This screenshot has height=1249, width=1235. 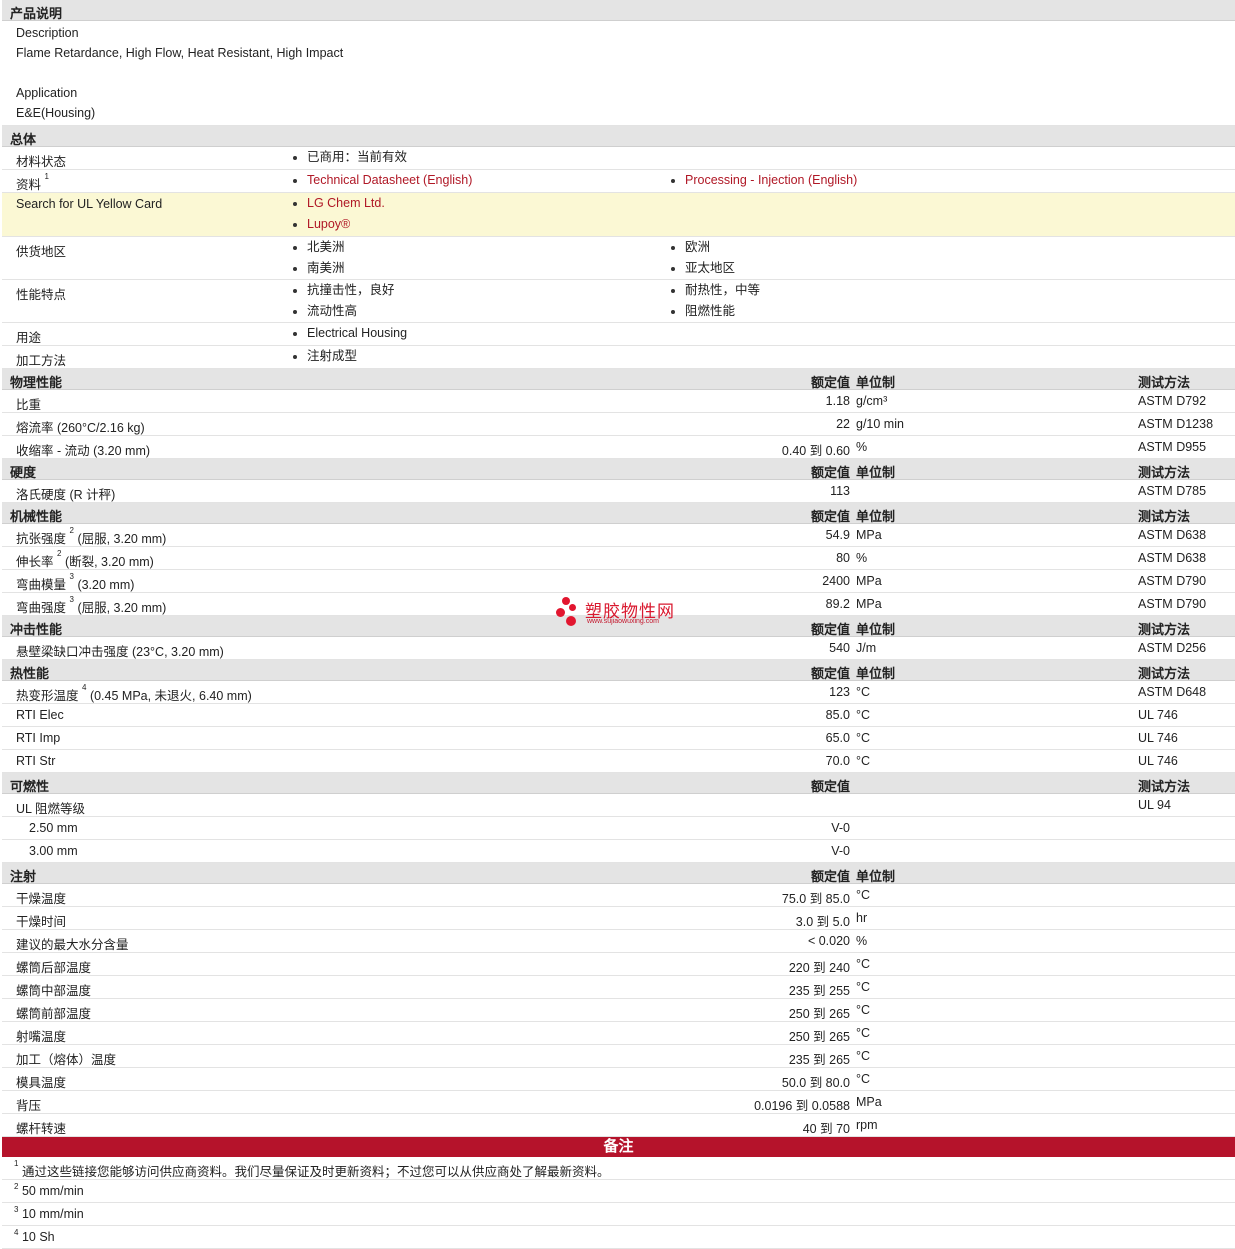 What do you see at coordinates (715, 311) in the screenshot?
I see `list-item: 阻燃性能` at bounding box center [715, 311].